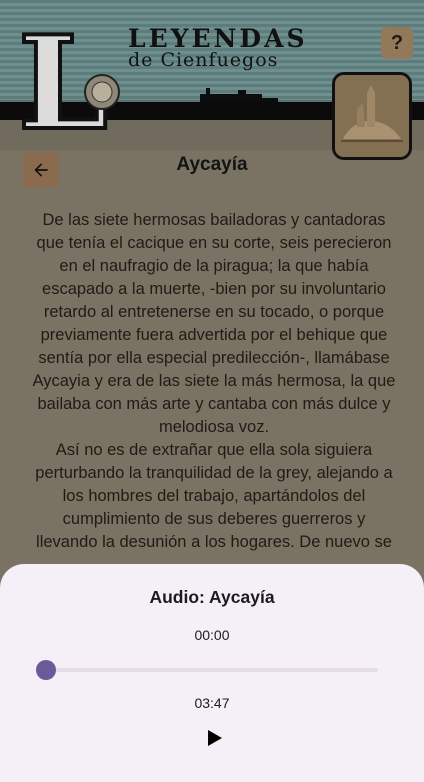 The image size is (424, 782). Describe the element at coordinates (212, 164) in the screenshot. I see `story-title: Aycayía` at that location.